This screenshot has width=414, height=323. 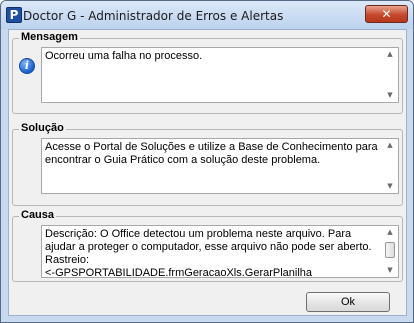 I want to click on mensagem-scrollbar: ▲ ▼, so click(x=390, y=75).